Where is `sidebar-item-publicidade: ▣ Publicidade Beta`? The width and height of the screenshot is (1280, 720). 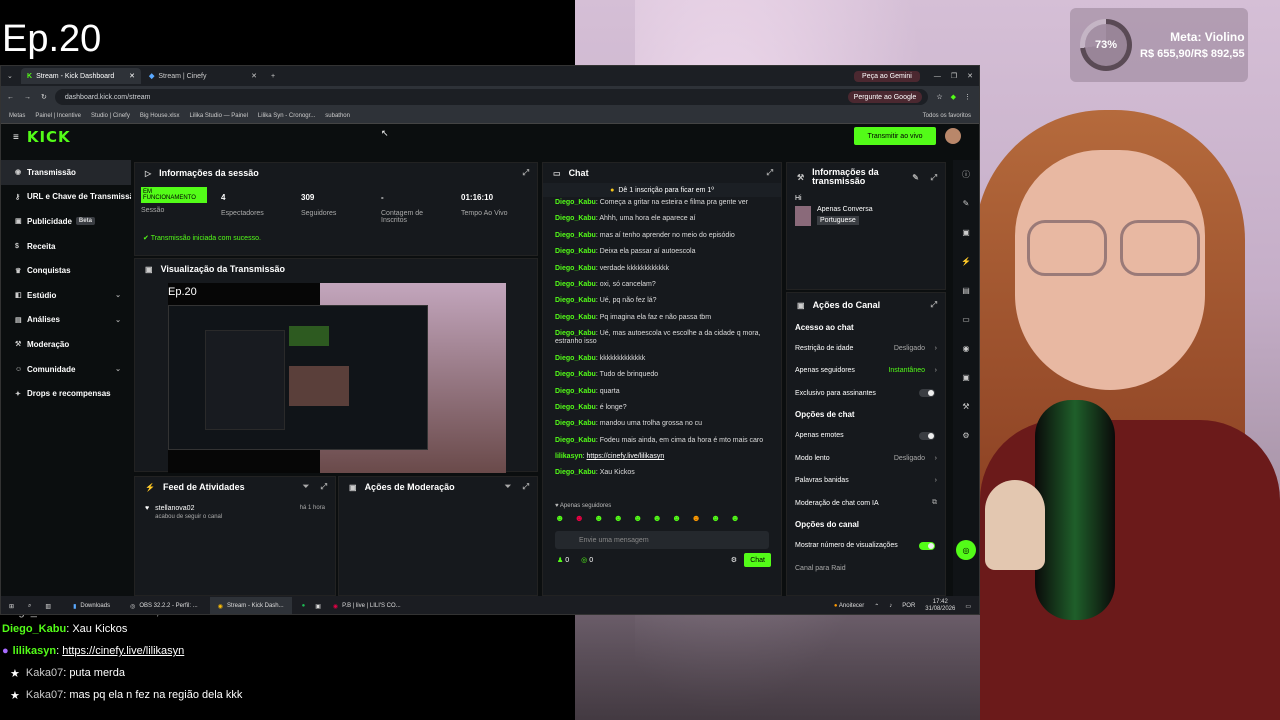
sidebar-item-publicidade: ▣ Publicidade Beta is located at coordinates (66, 221).